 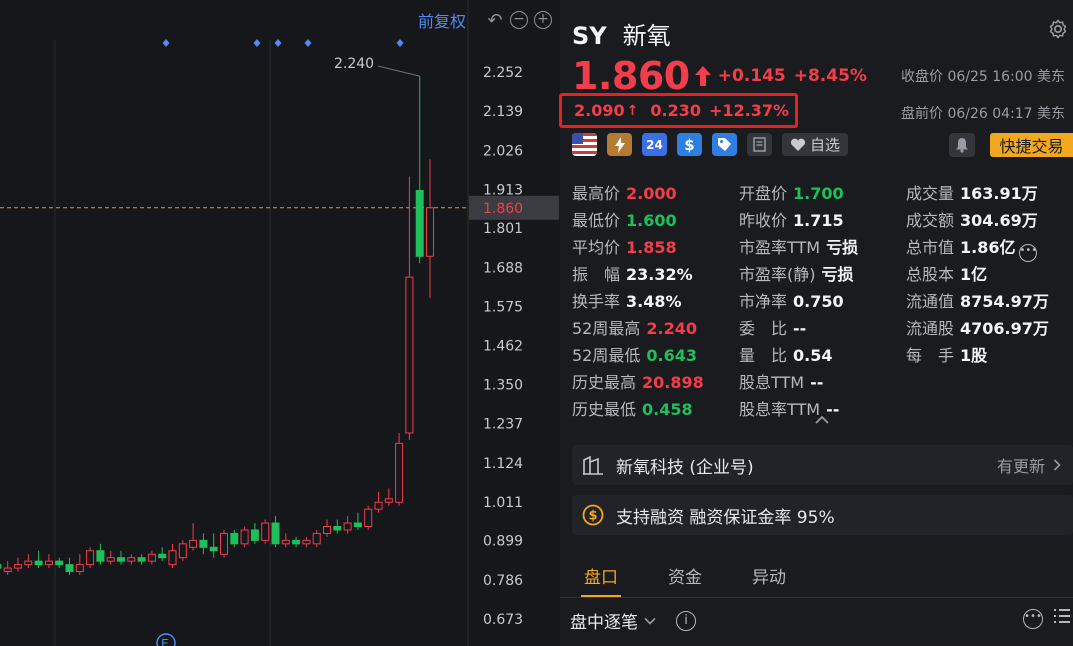 I want to click on stat-value: 0.643, so click(x=671, y=355).